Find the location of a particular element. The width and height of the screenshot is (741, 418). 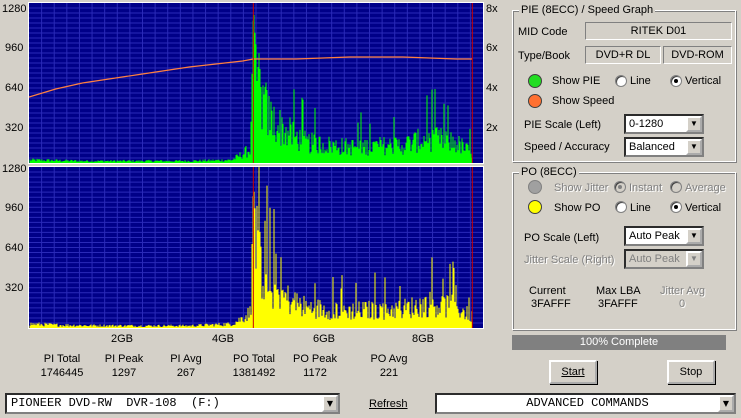

pie-scale-select: 0-1280 ▼ is located at coordinates (664, 124).